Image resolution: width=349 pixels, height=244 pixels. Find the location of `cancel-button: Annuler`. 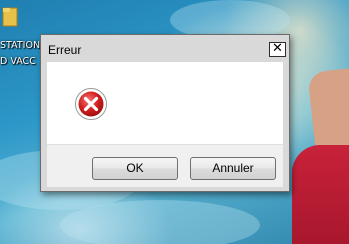

cancel-button: Annuler is located at coordinates (233, 168).